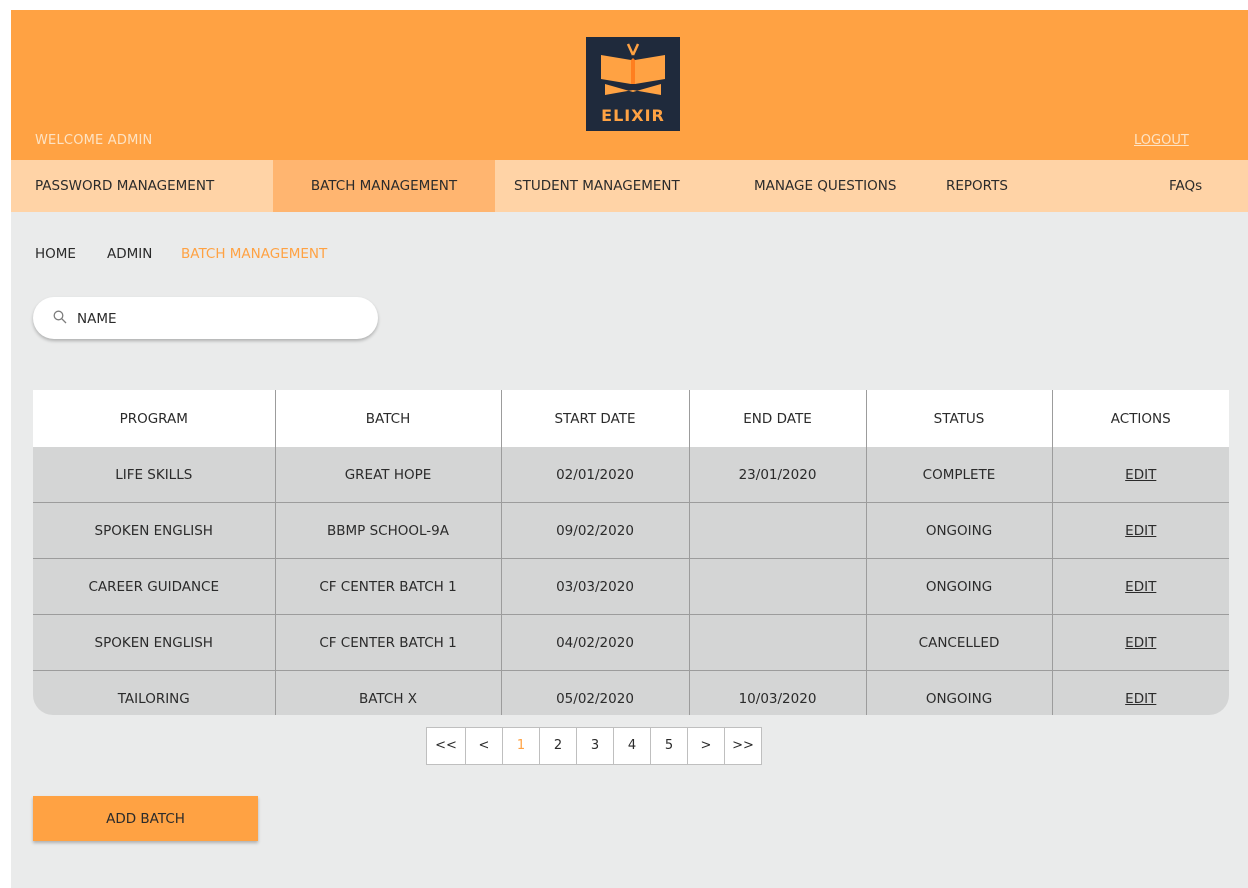 The image size is (1248, 888). Describe the element at coordinates (958, 642) in the screenshot. I see `cell-status: CANCELLED` at that location.